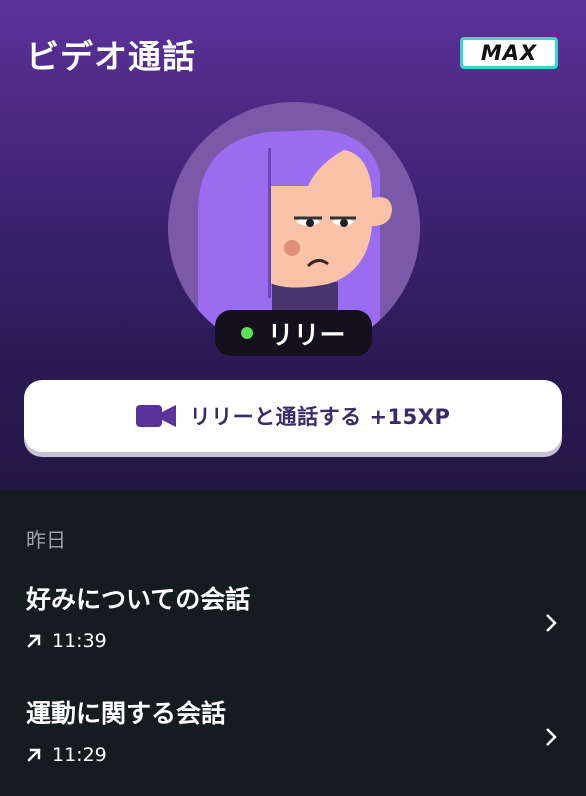 Image resolution: width=586 pixels, height=796 pixels. I want to click on max-badge-label: MAX, so click(509, 53).